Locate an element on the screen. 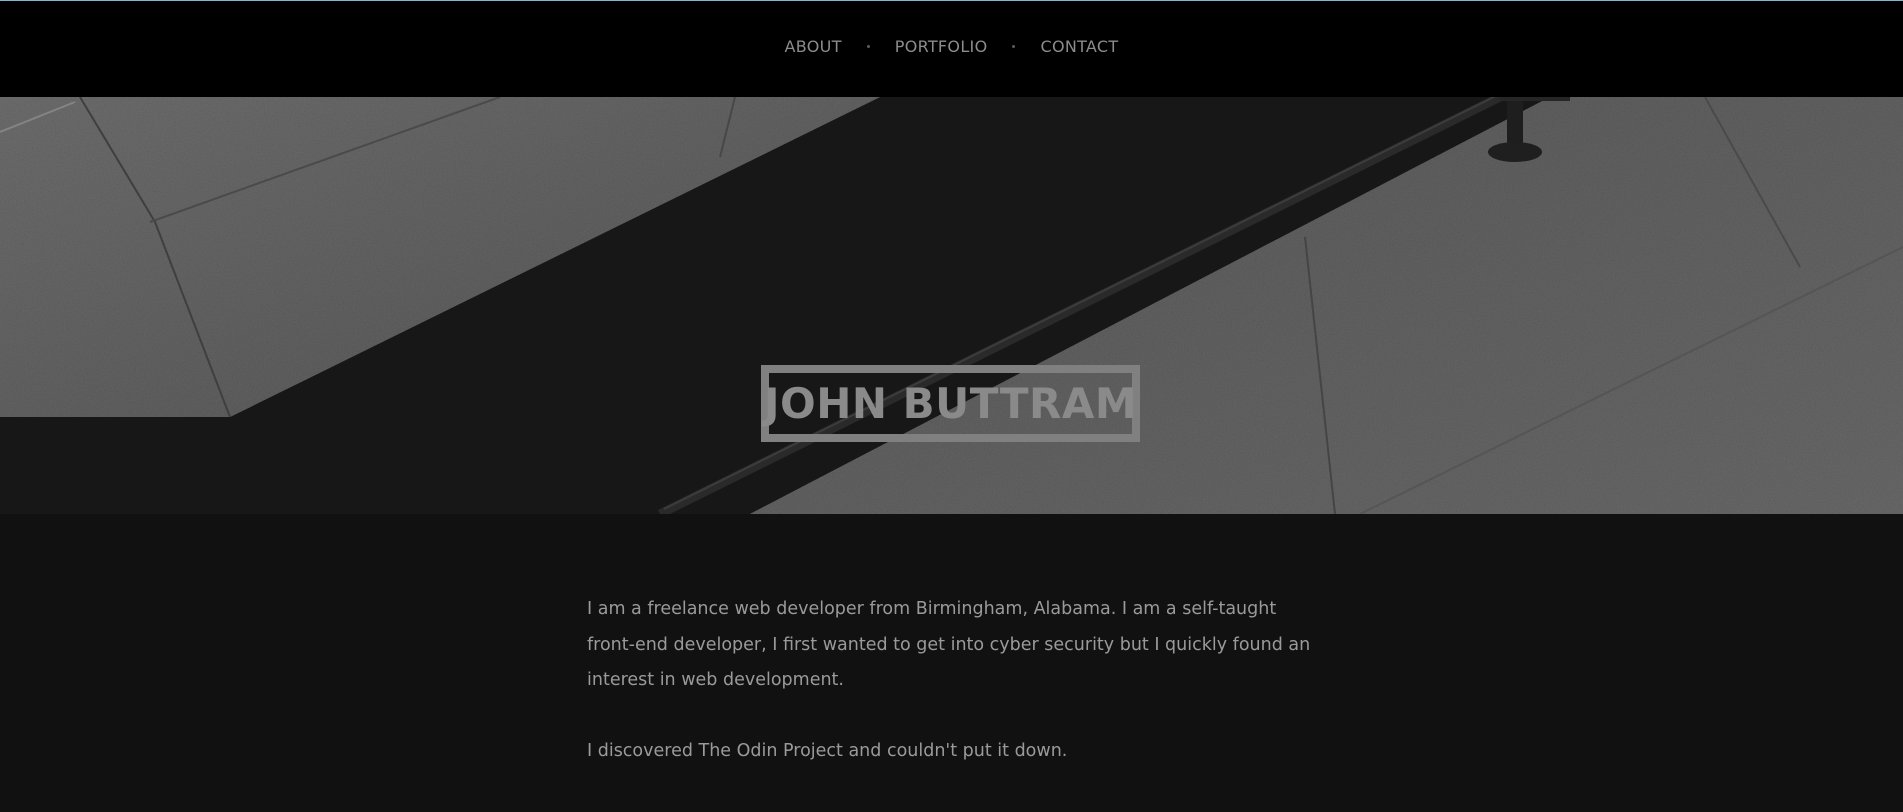 The image size is (1903, 812). nav-link-contact: CONTACT is located at coordinates (1079, 46).